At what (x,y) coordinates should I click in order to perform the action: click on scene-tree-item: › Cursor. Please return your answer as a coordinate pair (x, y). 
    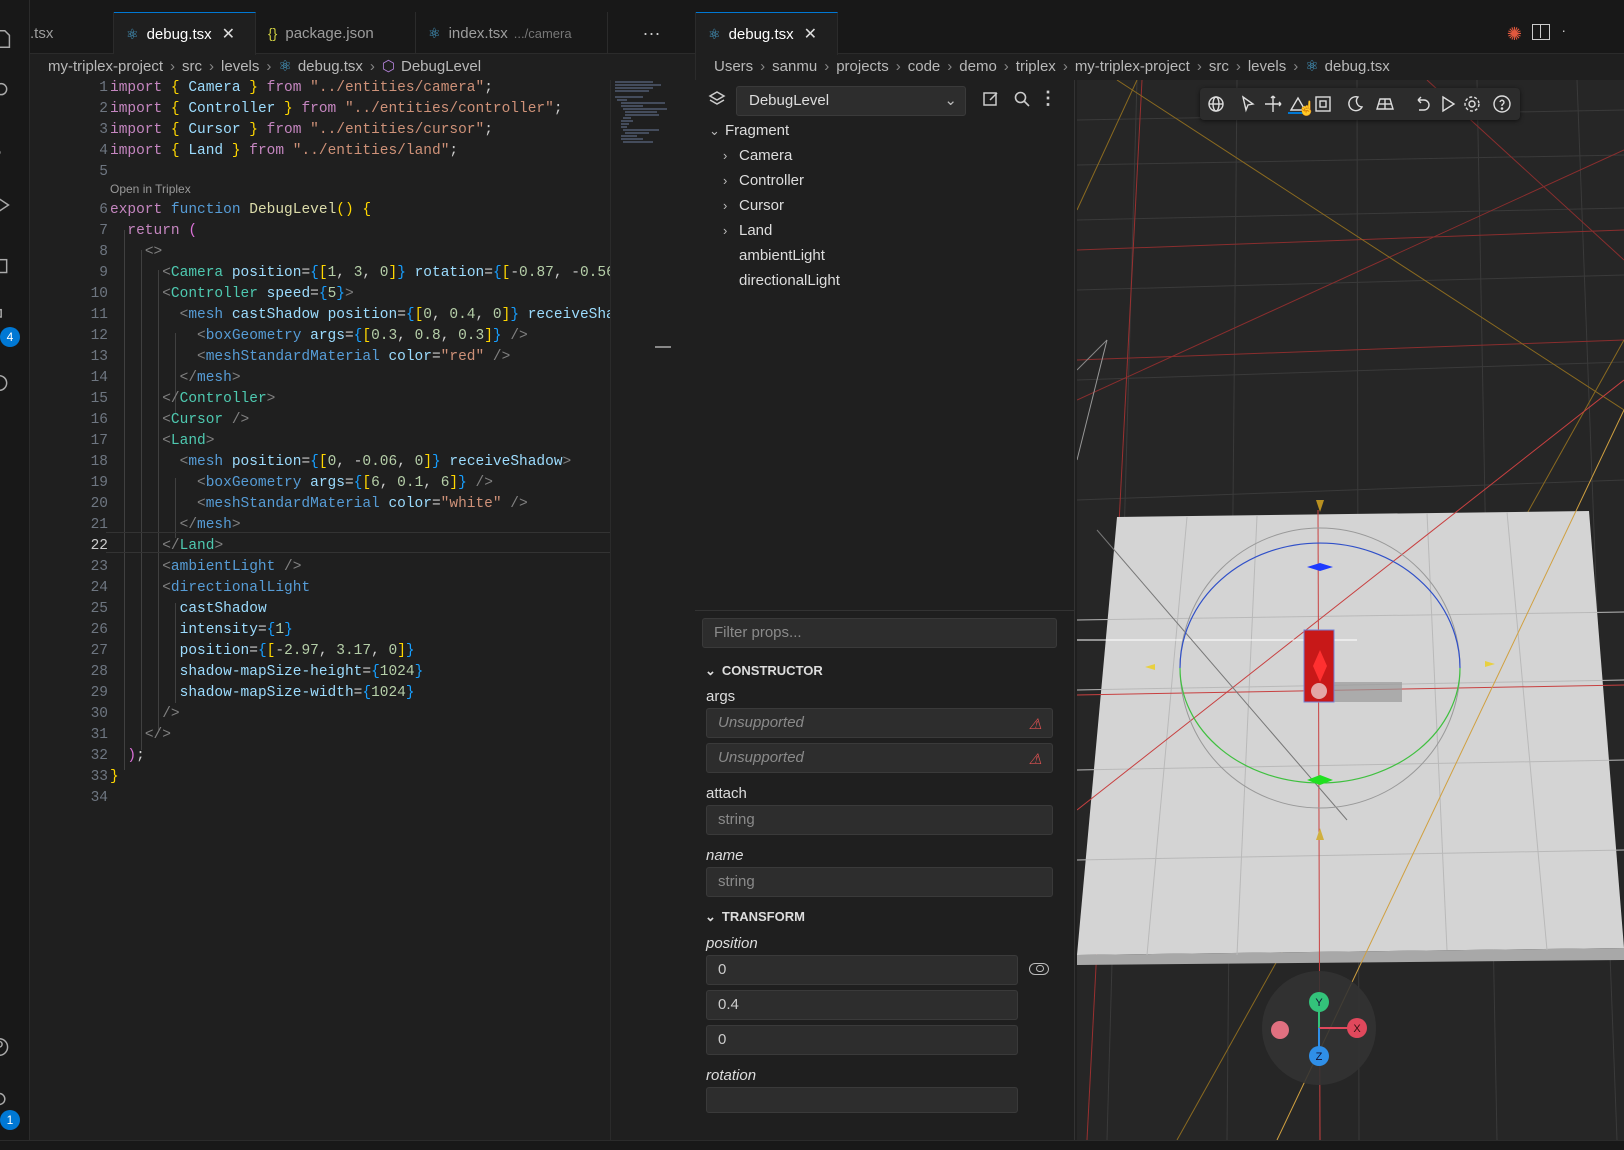
    Looking at the image, I should click on (753, 205).